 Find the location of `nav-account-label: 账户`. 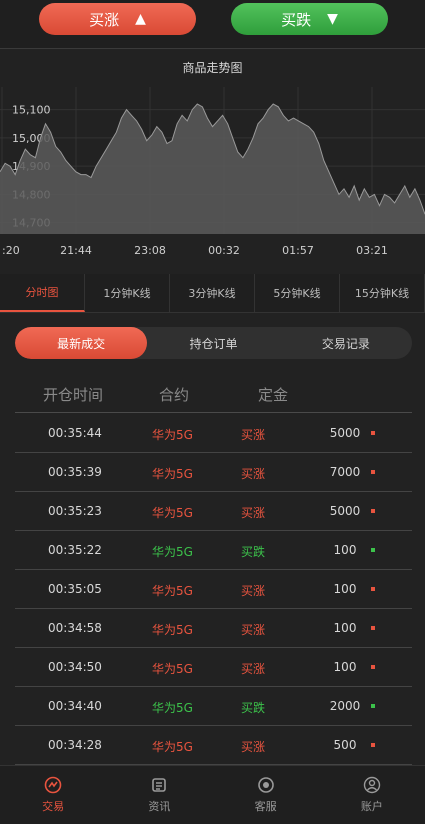

nav-account-label: 账户 is located at coordinates (371, 806).